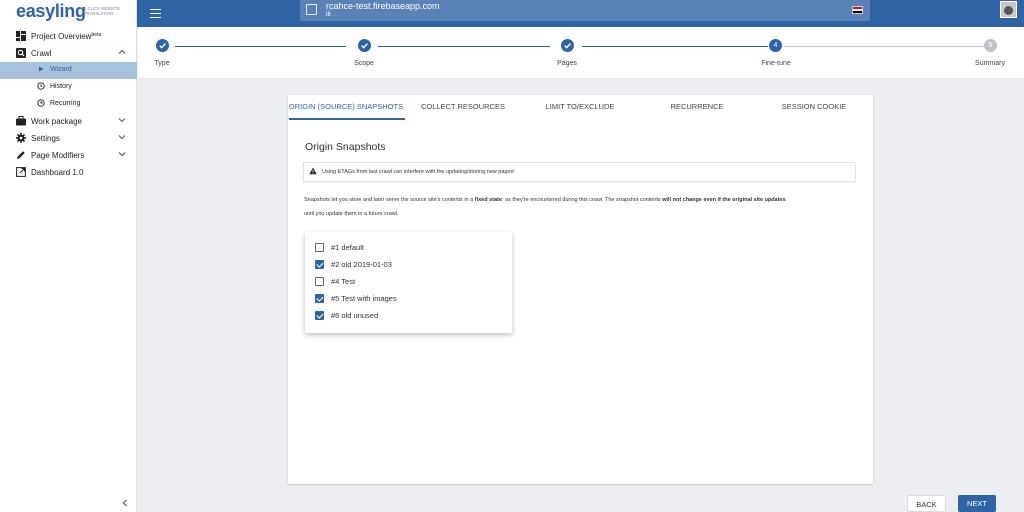  Describe the element at coordinates (102, 11) in the screenshot. I see `logo-tagline: 1-CLICK WEBSITE TRANSLATION` at that location.